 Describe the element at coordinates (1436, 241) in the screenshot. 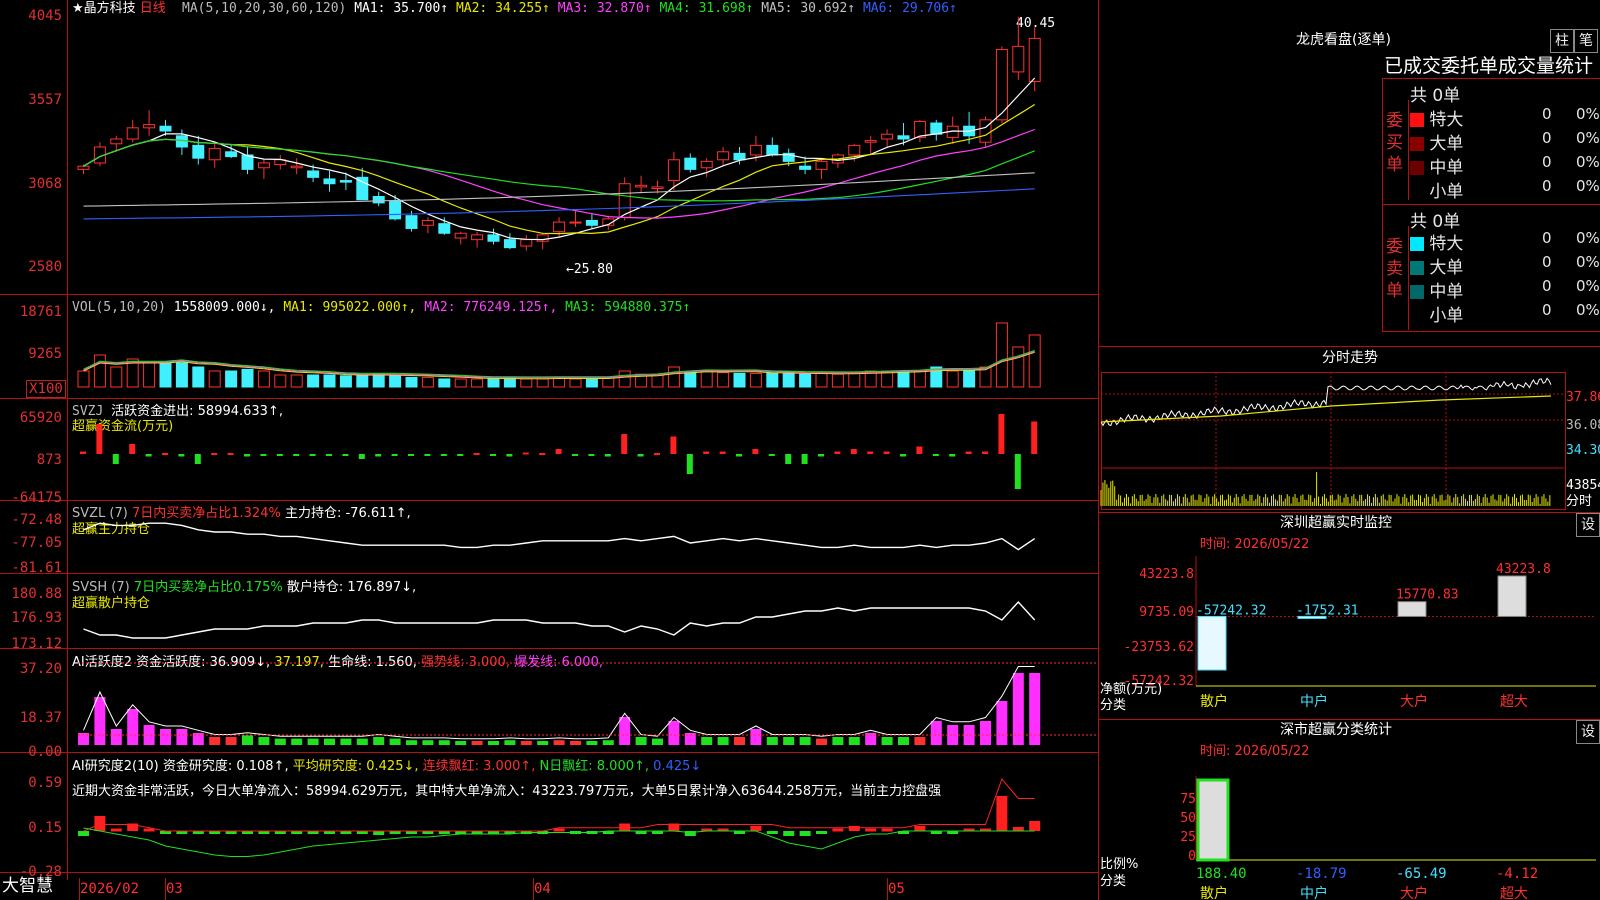

I see `order-stat-row: 特大` at that location.